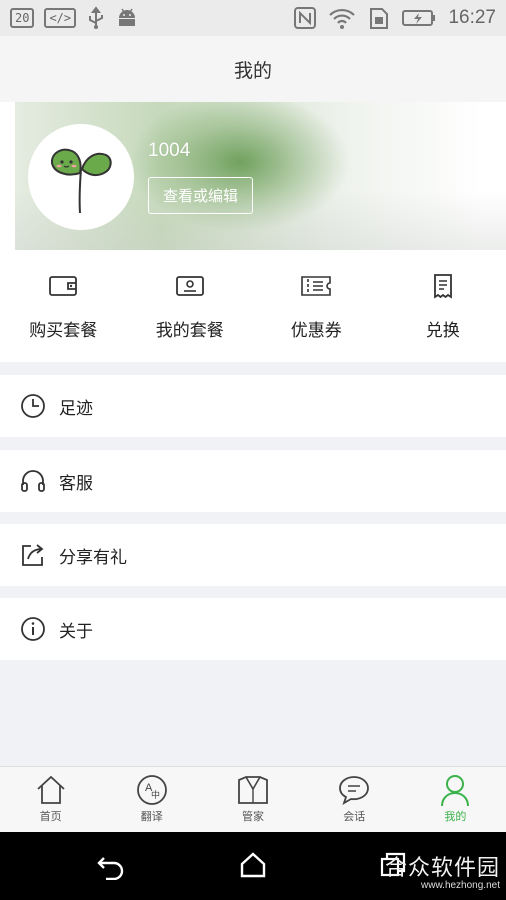 The width and height of the screenshot is (506, 900). Describe the element at coordinates (93, 557) in the screenshot. I see `menu-item-label: 分享有礼` at that location.